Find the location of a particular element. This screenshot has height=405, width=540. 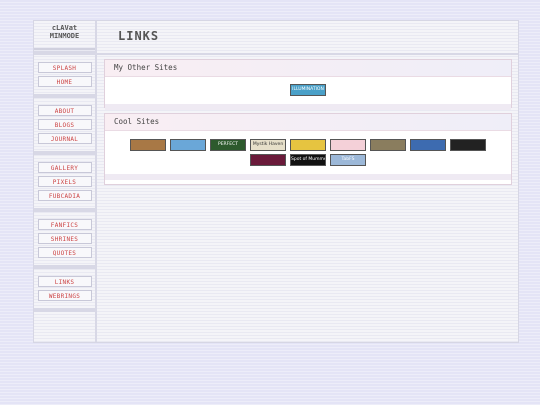

site-button-88x31: ILLUMINATION is located at coordinates (308, 90).